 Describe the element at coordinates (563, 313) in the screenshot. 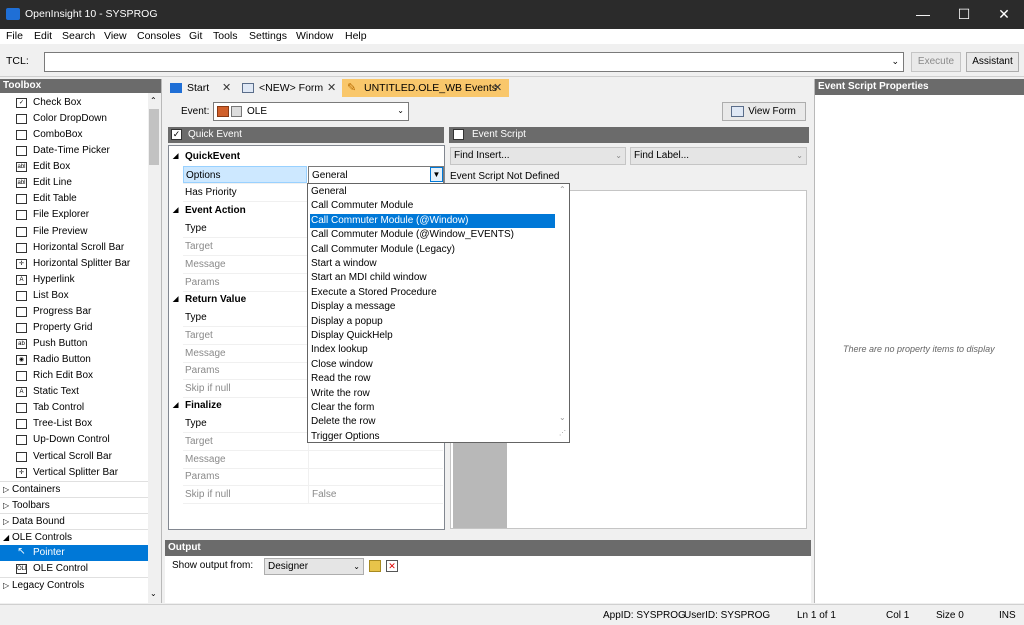

I see `dropdown-scrollbar: ⌃ ⌄ ⋰` at that location.